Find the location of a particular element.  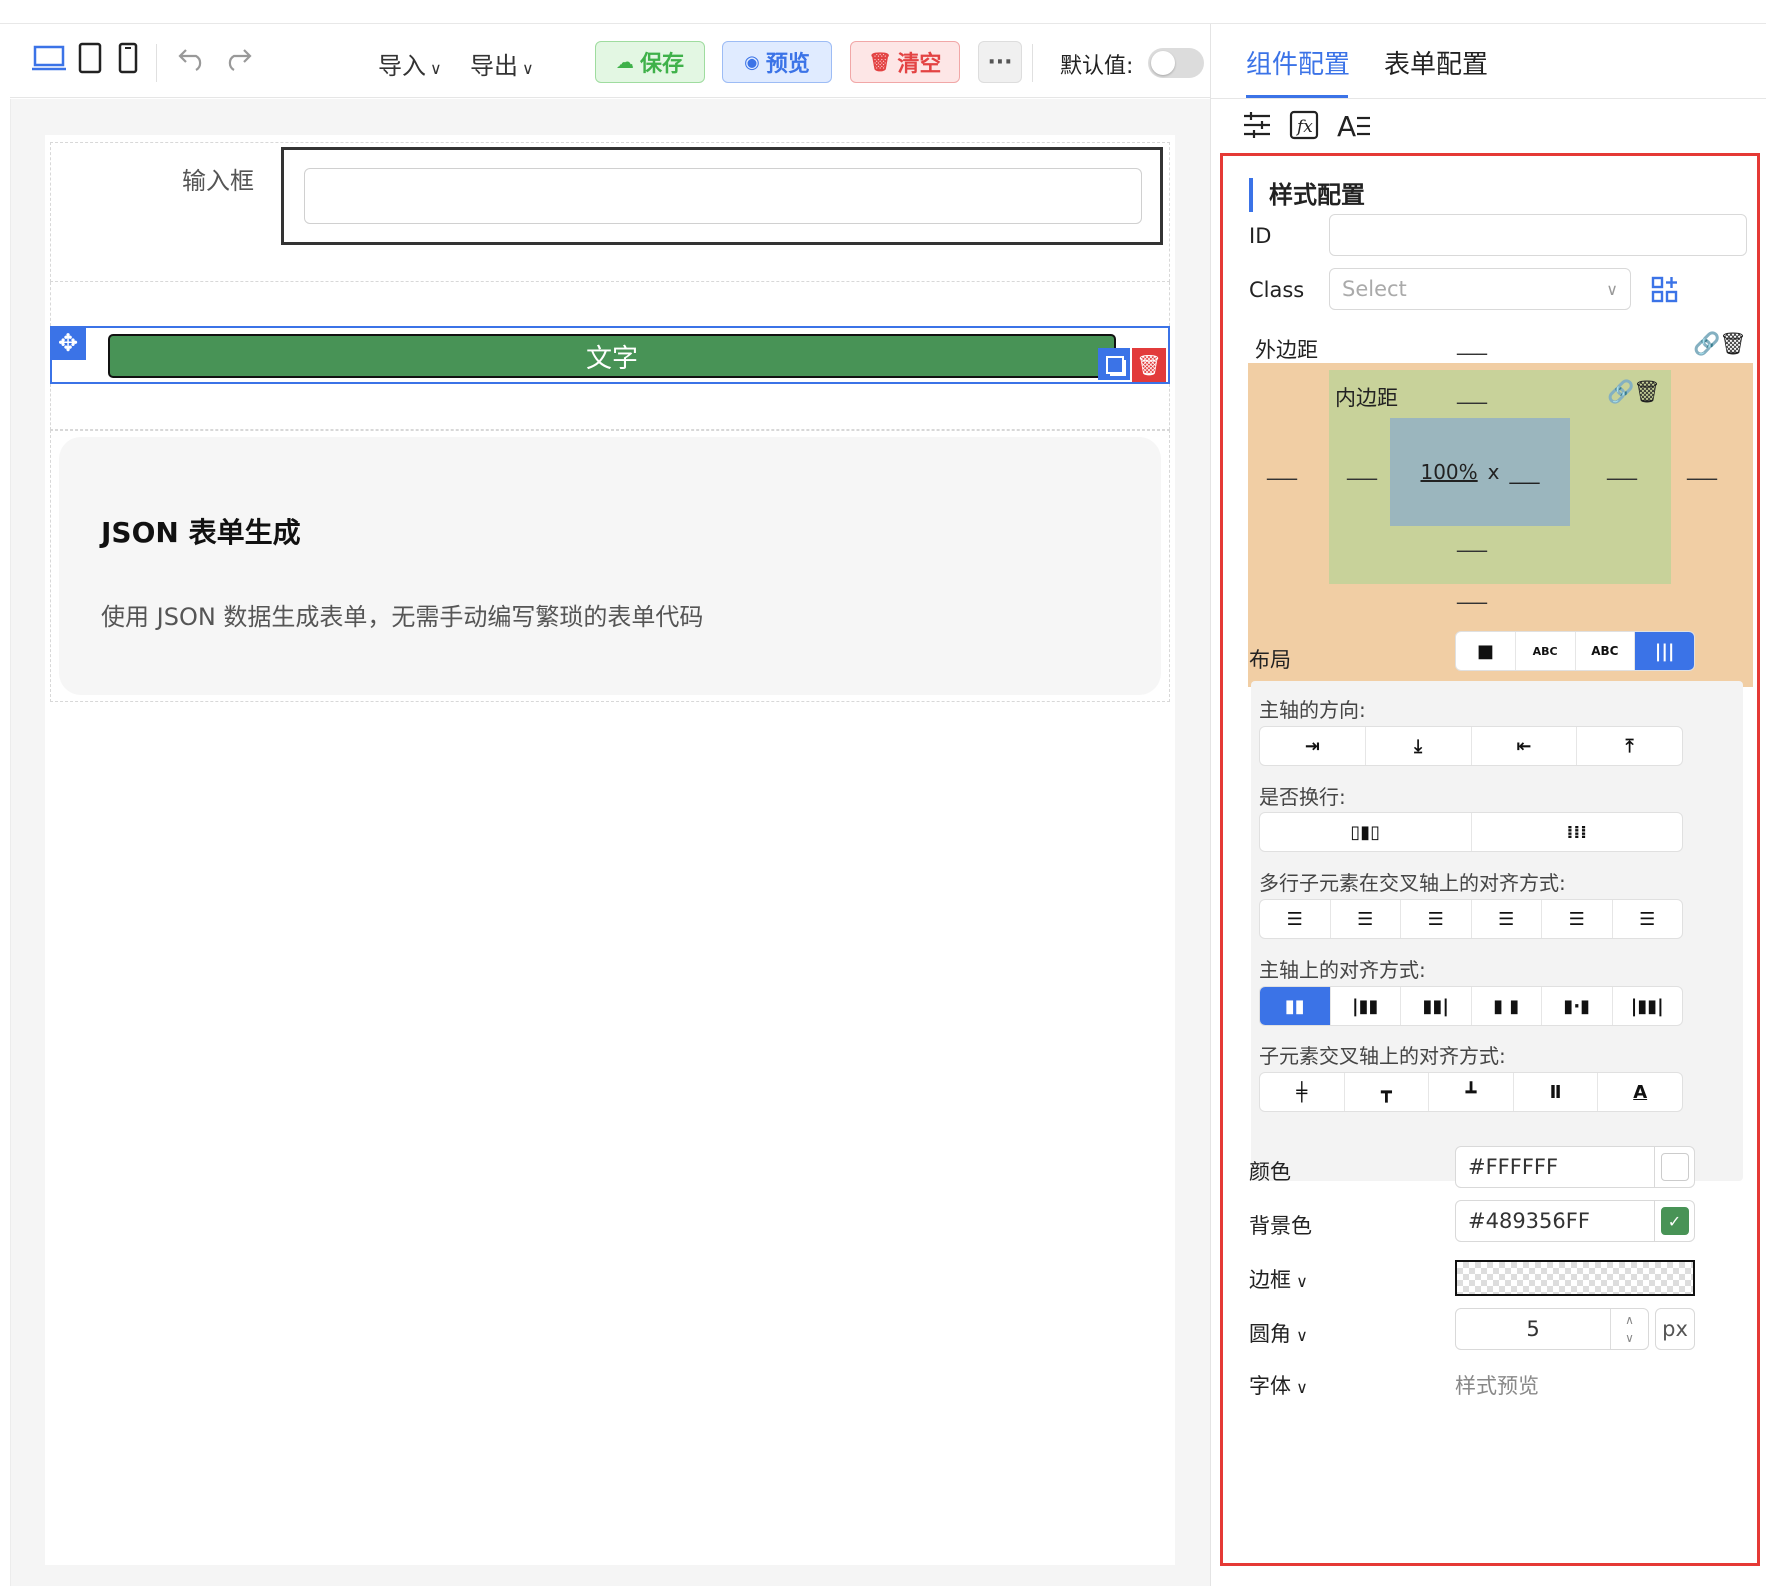

export-menu: 导出 ∨ is located at coordinates (502, 63).